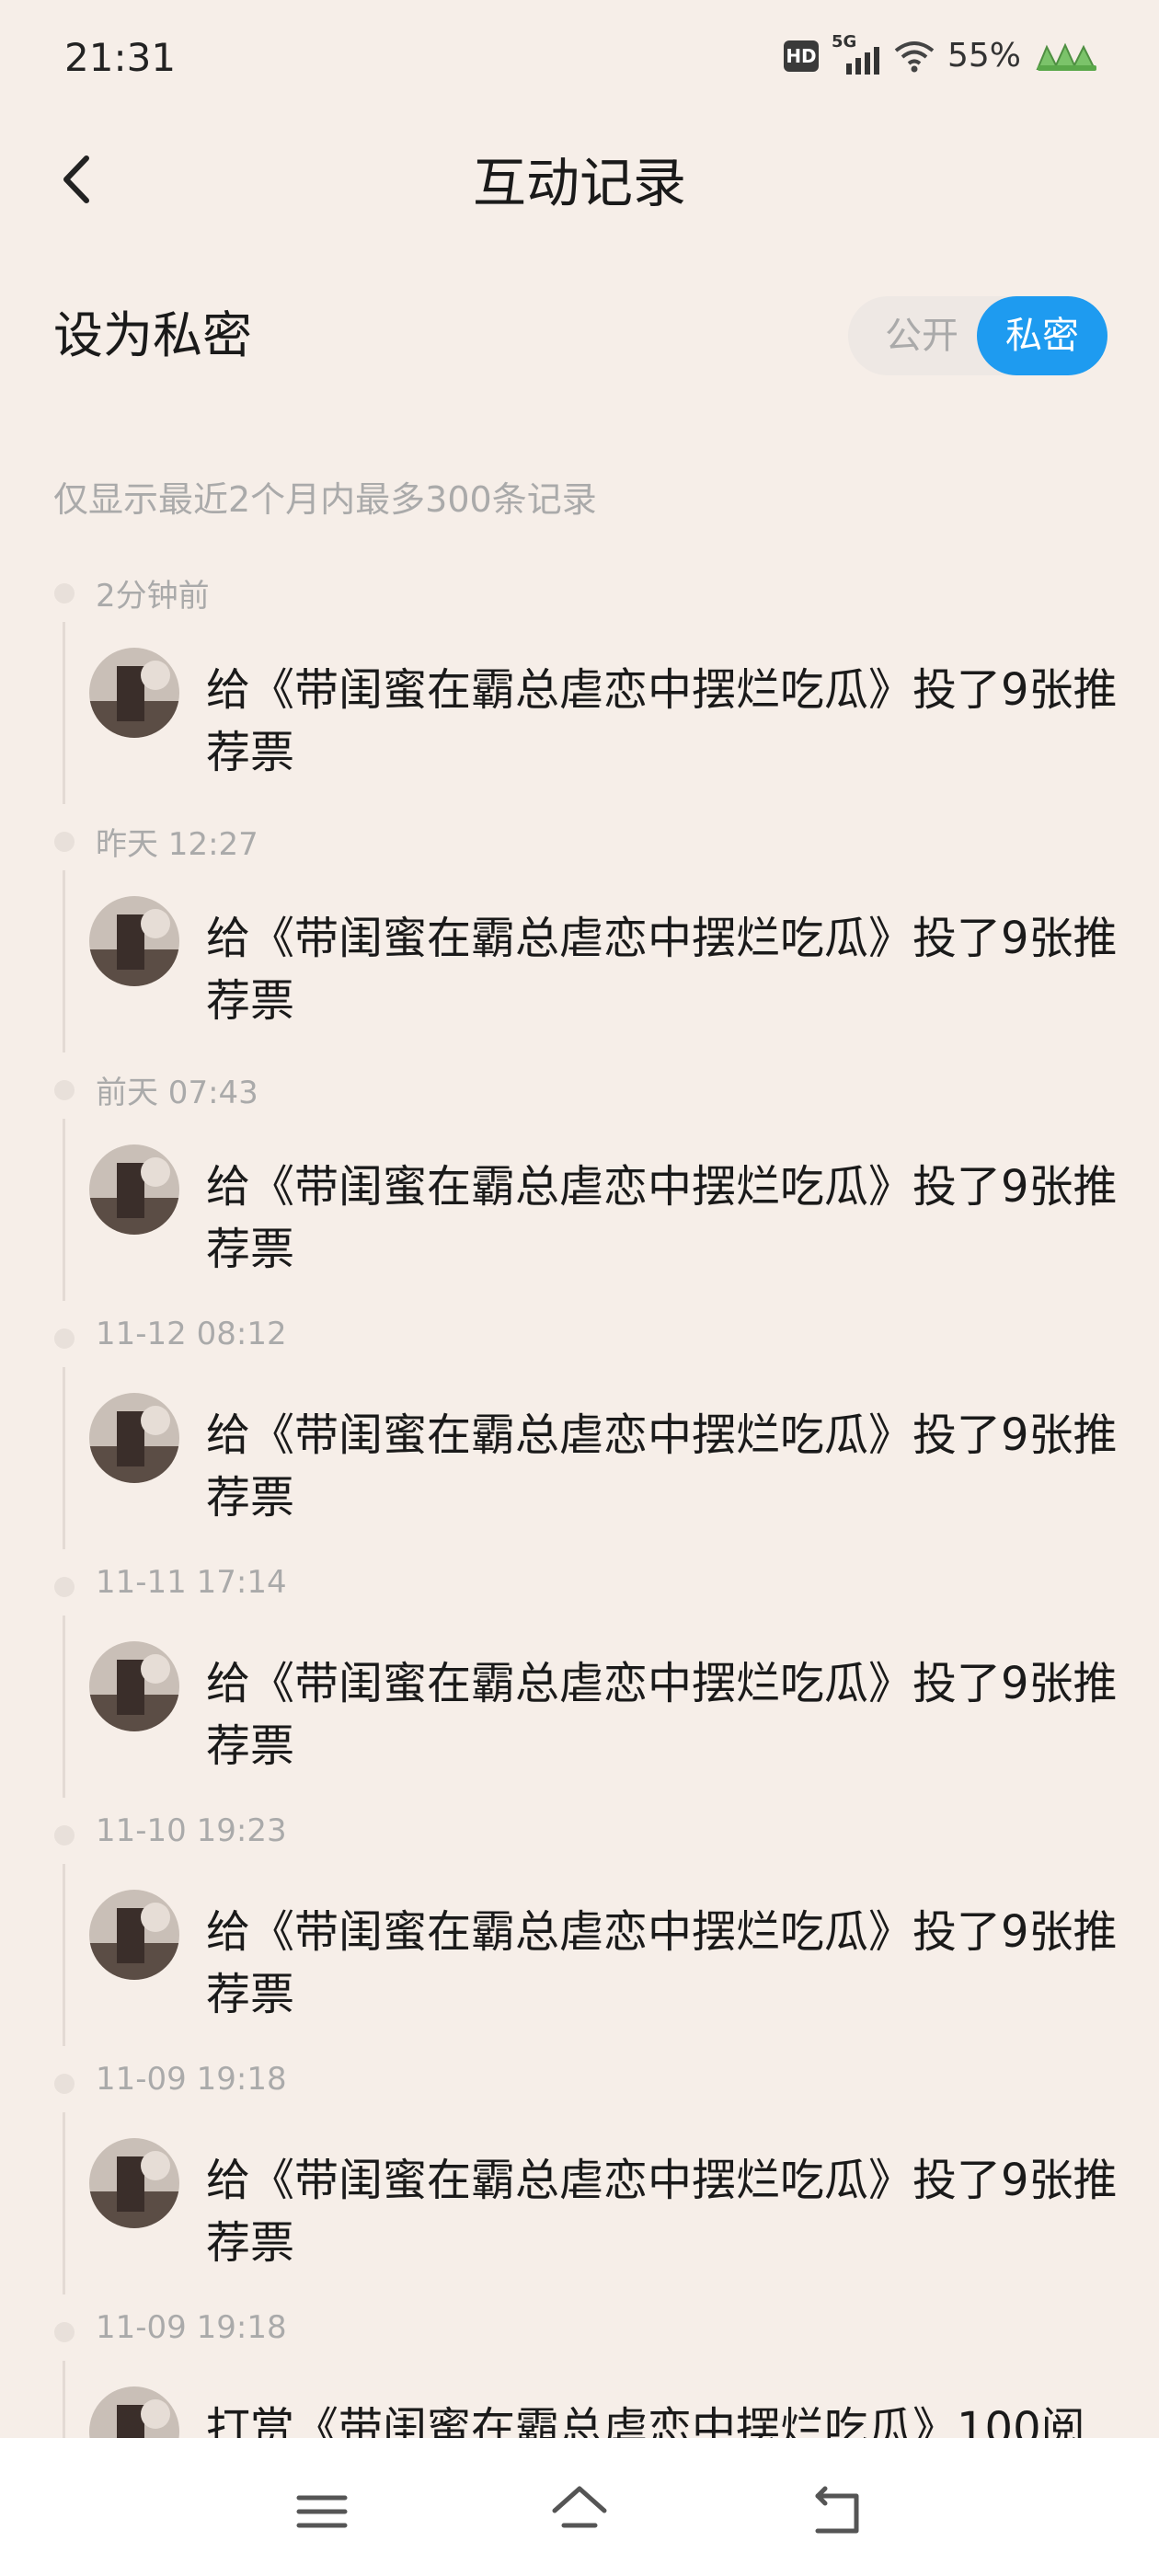 The width and height of the screenshot is (1159, 2576). Describe the element at coordinates (153, 596) in the screenshot. I see `record-time: 2分钟前` at that location.